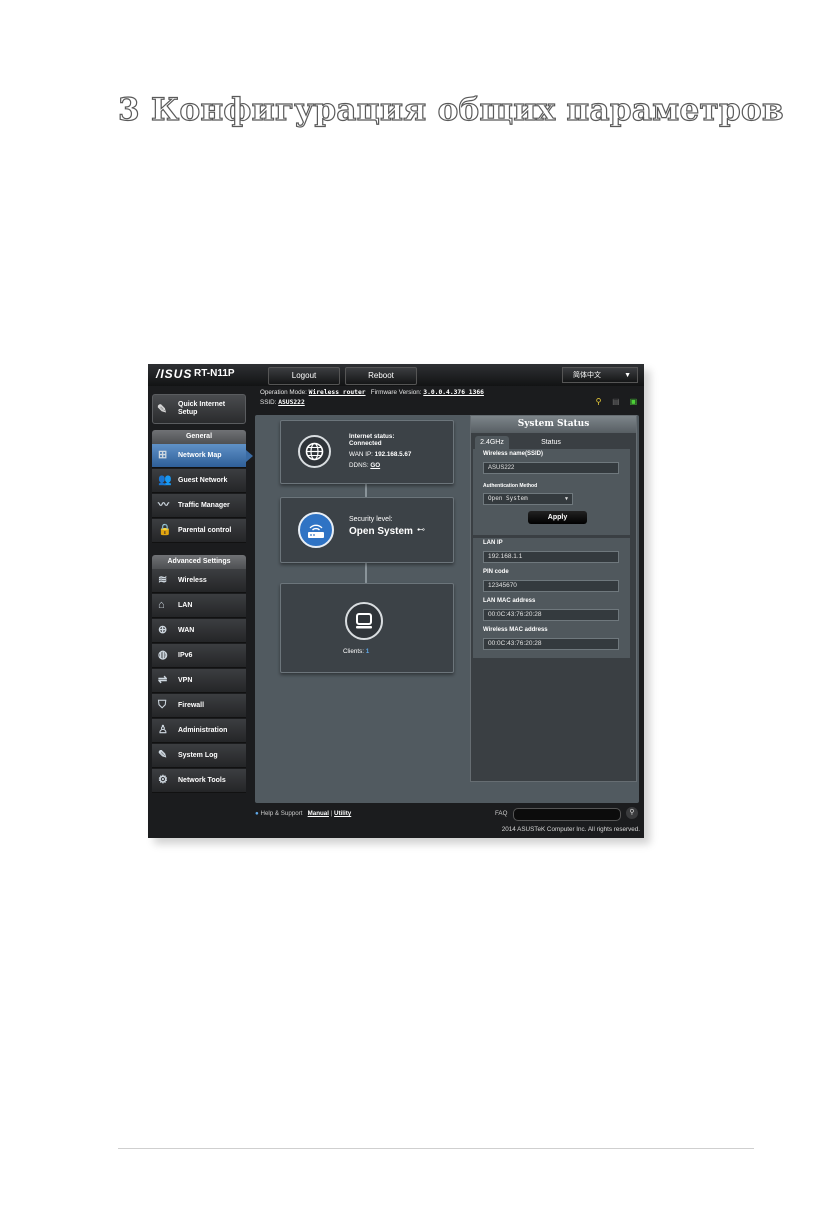 This screenshot has width=828, height=1230. Describe the element at coordinates (393, 454) in the screenshot. I see `wan-ip-value: 192.168.5.67` at that location.